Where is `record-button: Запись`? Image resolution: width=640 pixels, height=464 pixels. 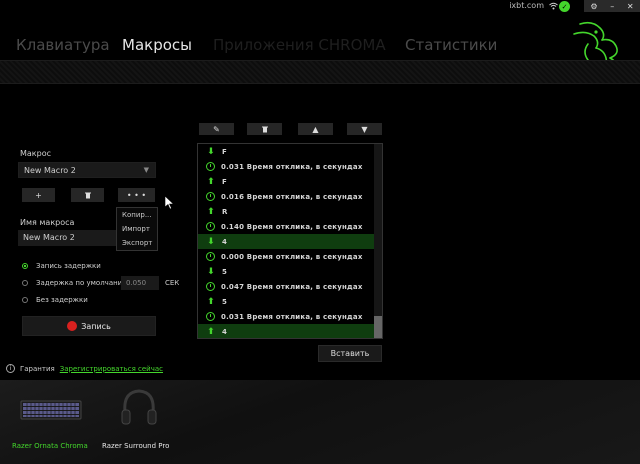
record-button: Запись is located at coordinates (89, 326).